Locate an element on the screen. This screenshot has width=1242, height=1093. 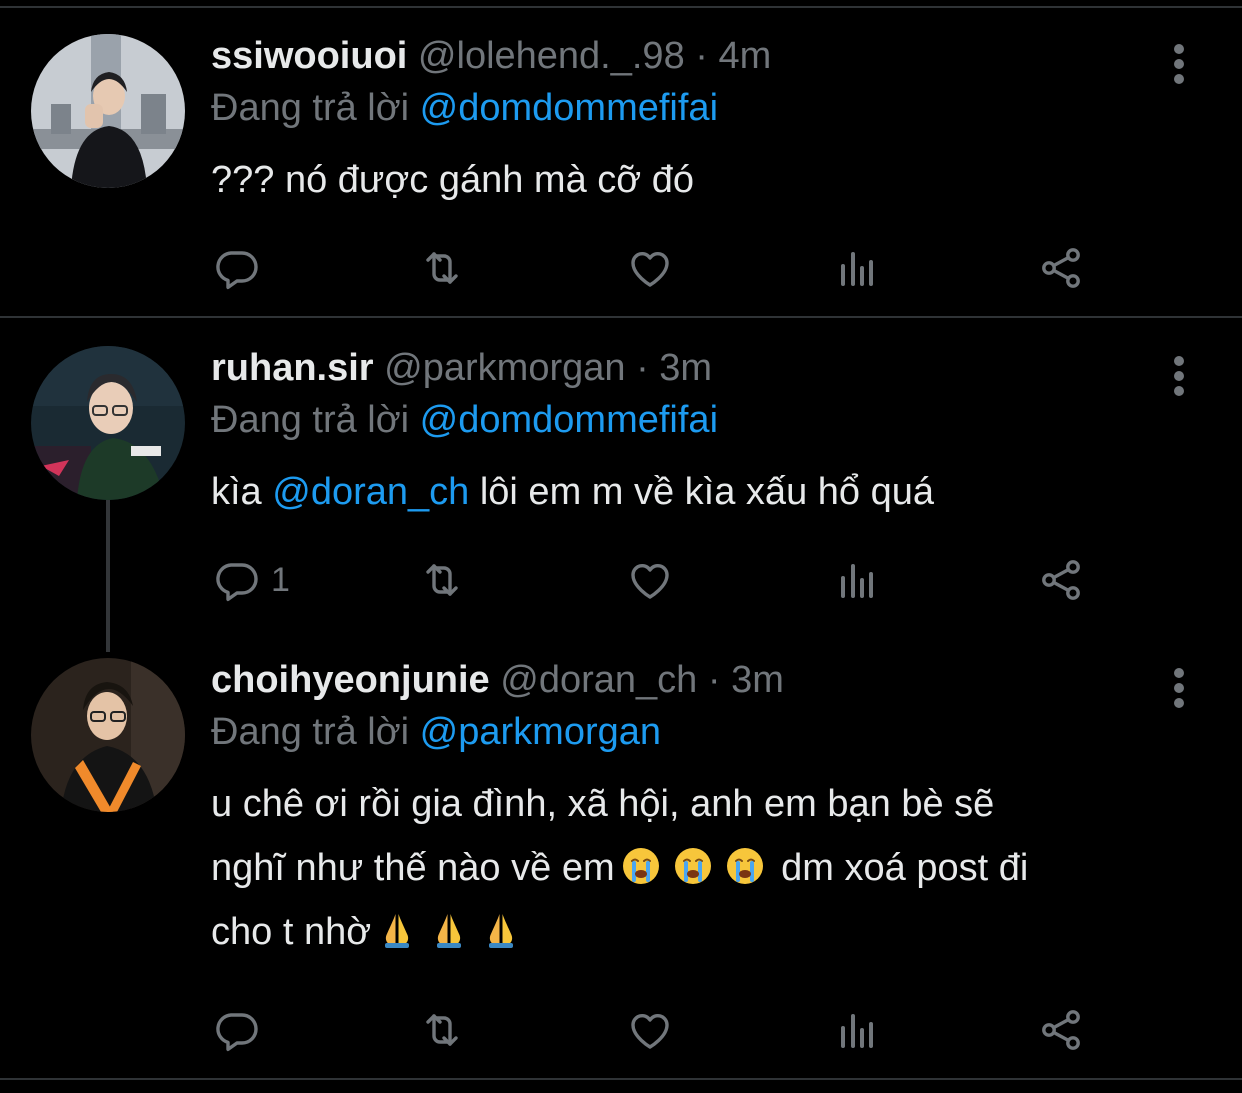
top-divider is located at coordinates (621, 7).